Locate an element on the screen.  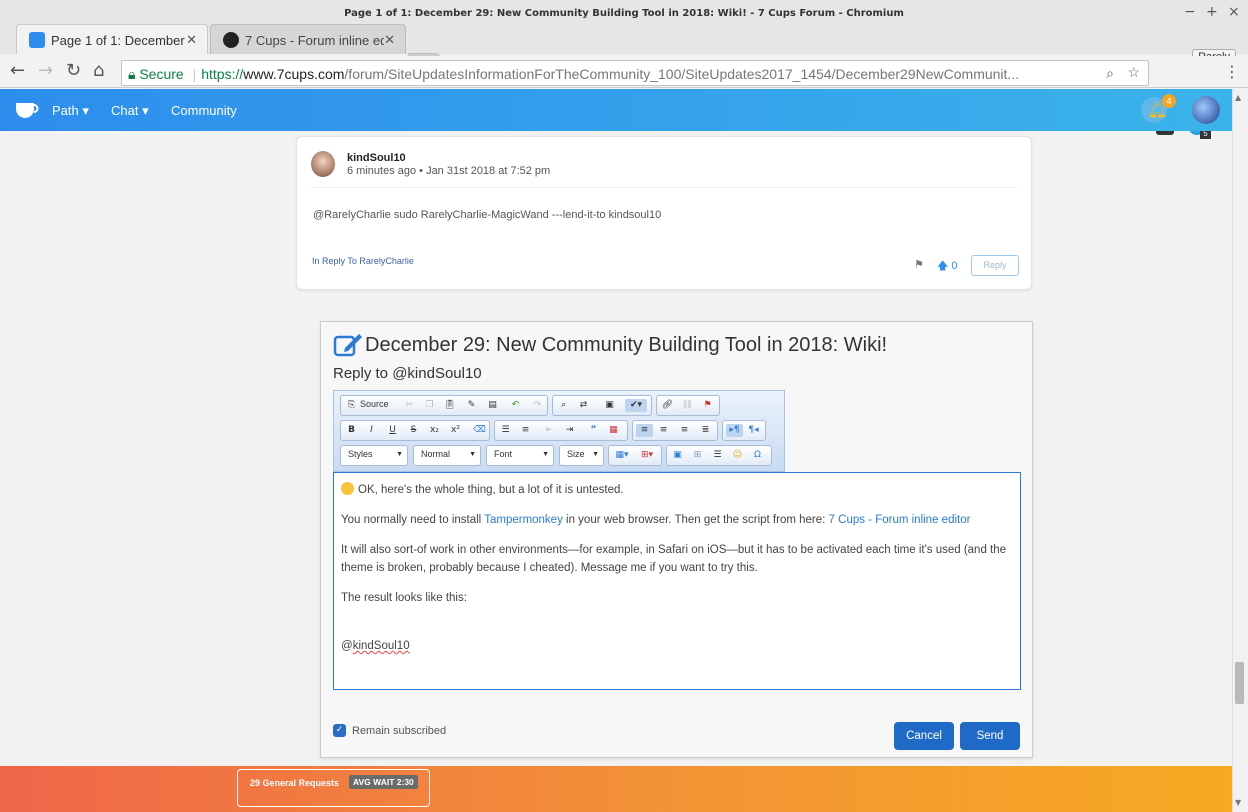
paste-icon: 📋︎ is located at coordinates (449, 405).